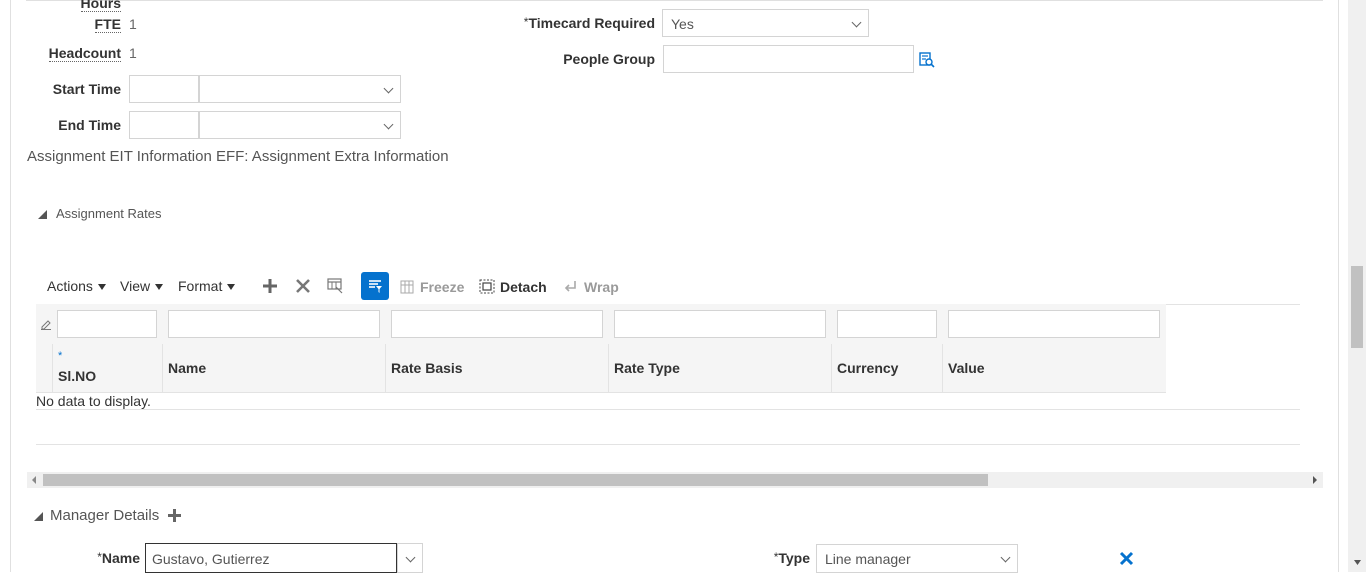  I want to click on column-header-rate-basis: Rate Basis, so click(427, 368).